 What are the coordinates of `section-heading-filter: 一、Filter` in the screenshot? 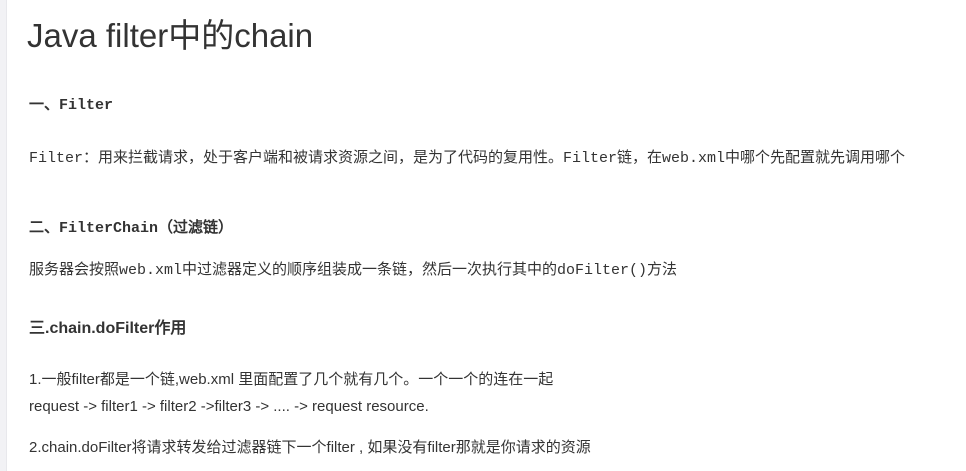 It's located at (71, 105).